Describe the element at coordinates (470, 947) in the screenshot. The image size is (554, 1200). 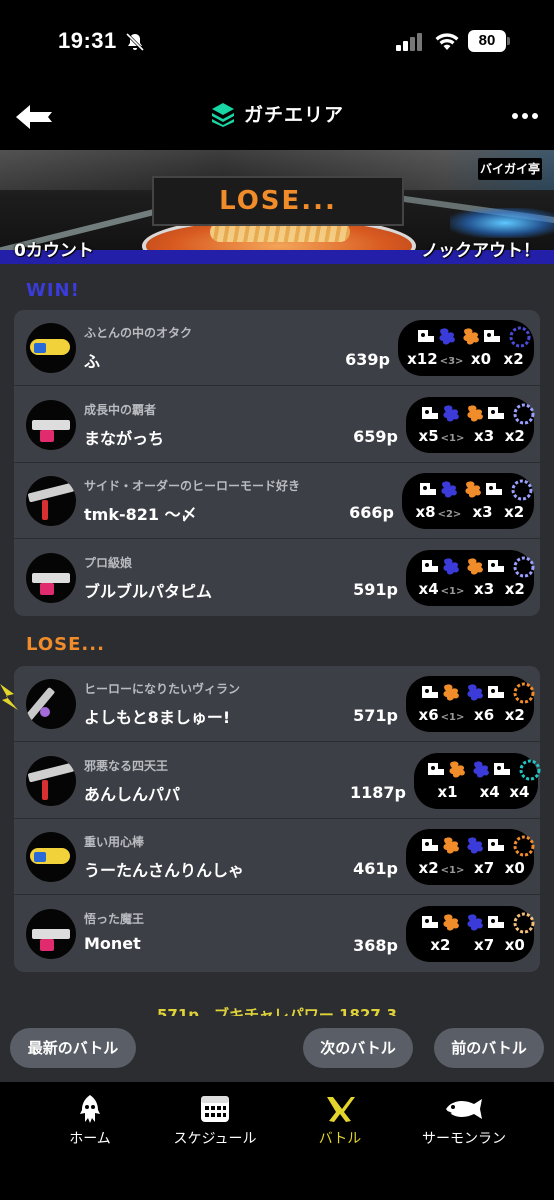
I see `stat-numbers: x2 x7 x0` at that location.